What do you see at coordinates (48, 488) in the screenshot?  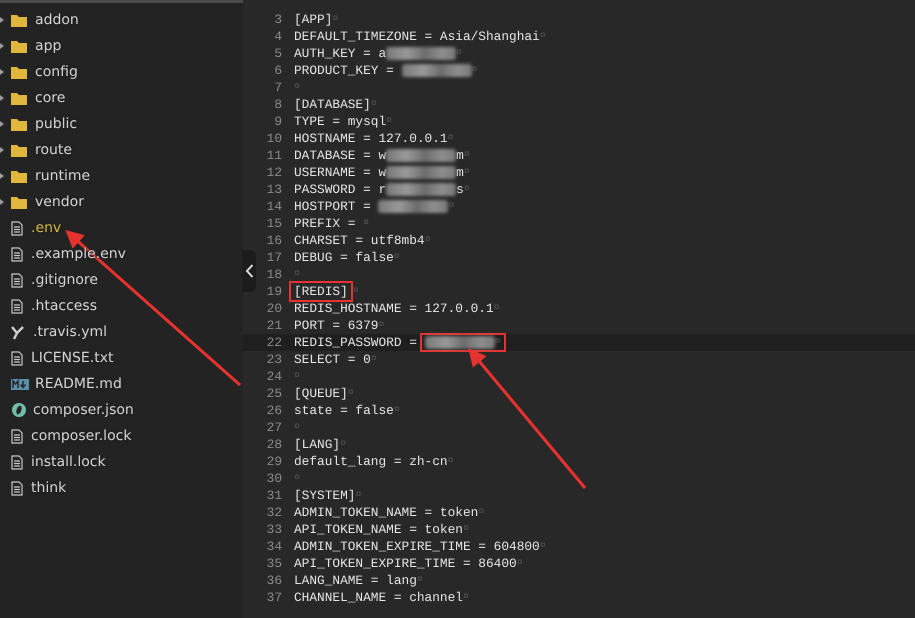 I see `file-tree-item: think` at bounding box center [48, 488].